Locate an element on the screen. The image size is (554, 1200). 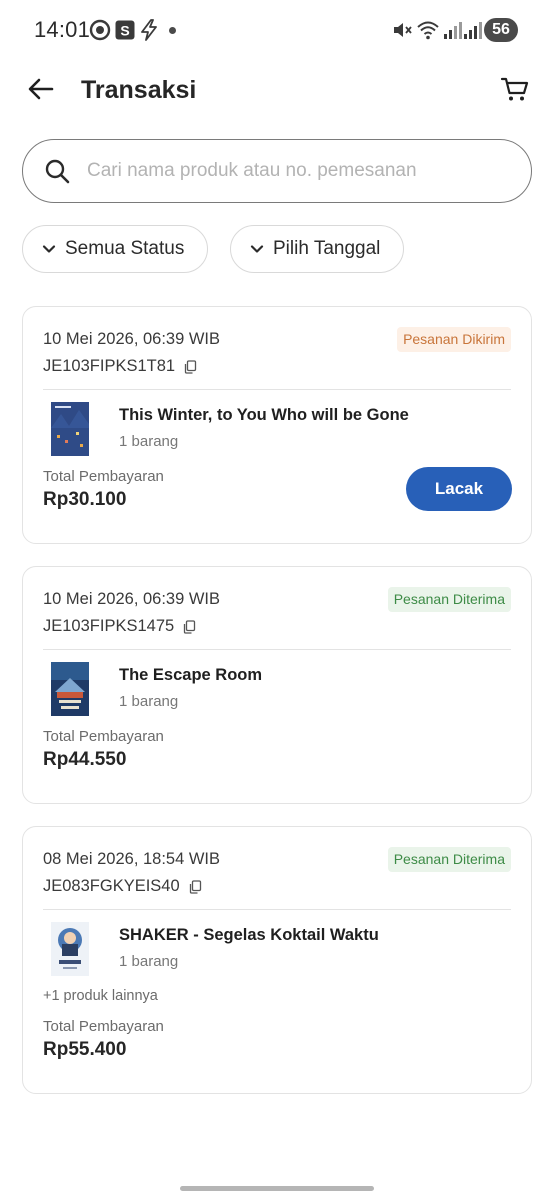
filter-date-label: Pilih Tanggal is located at coordinates (327, 248).